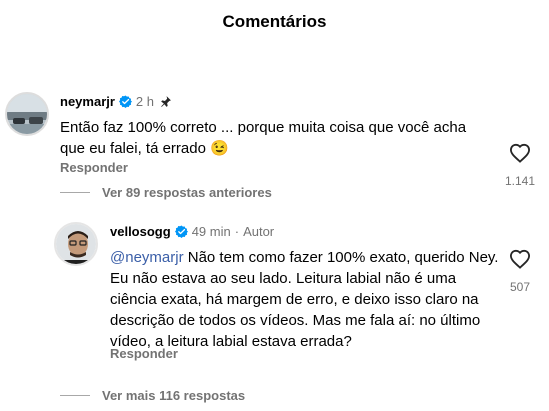  What do you see at coordinates (140, 231) in the screenshot?
I see `username: vellosogg` at bounding box center [140, 231].